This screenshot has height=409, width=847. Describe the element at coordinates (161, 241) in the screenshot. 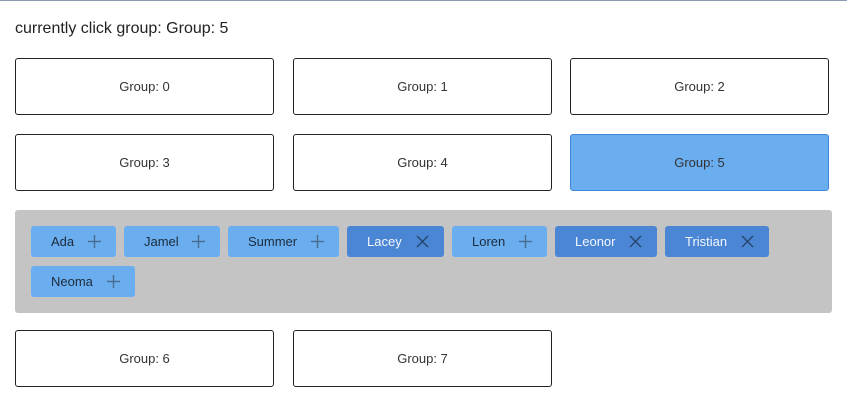

I see `member-name: Jamel` at that location.